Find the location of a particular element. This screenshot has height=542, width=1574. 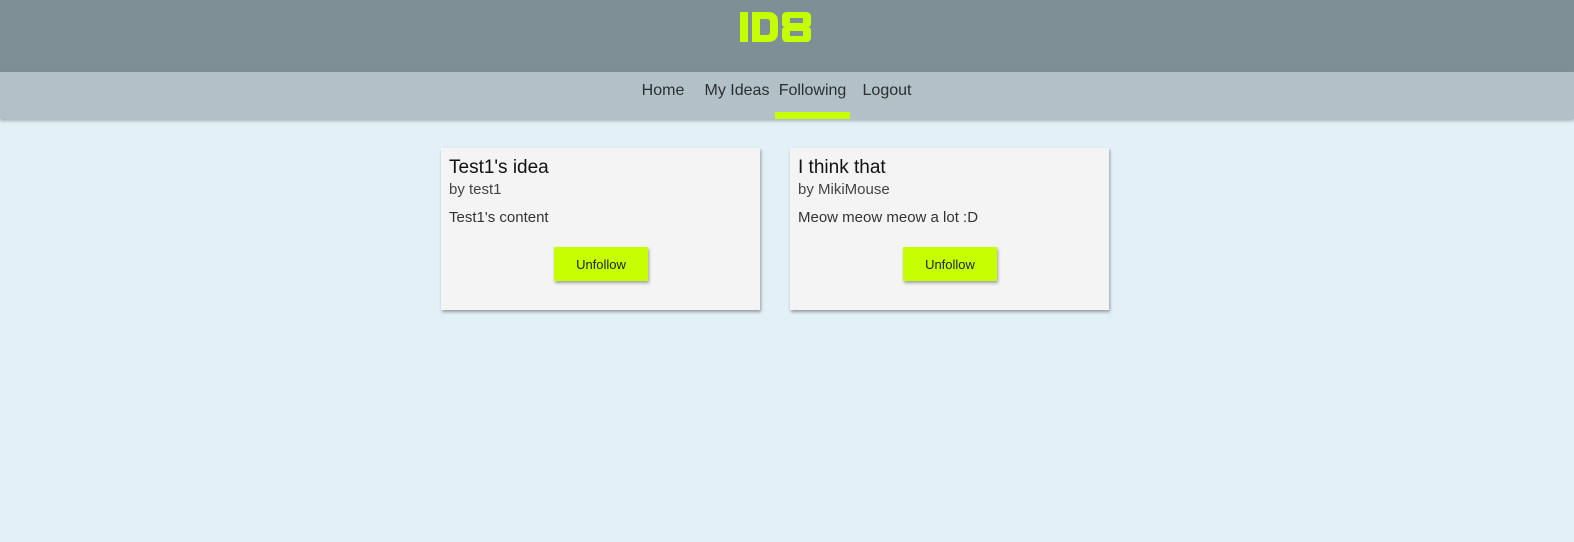

nav-logout: Logout is located at coordinates (887, 95).